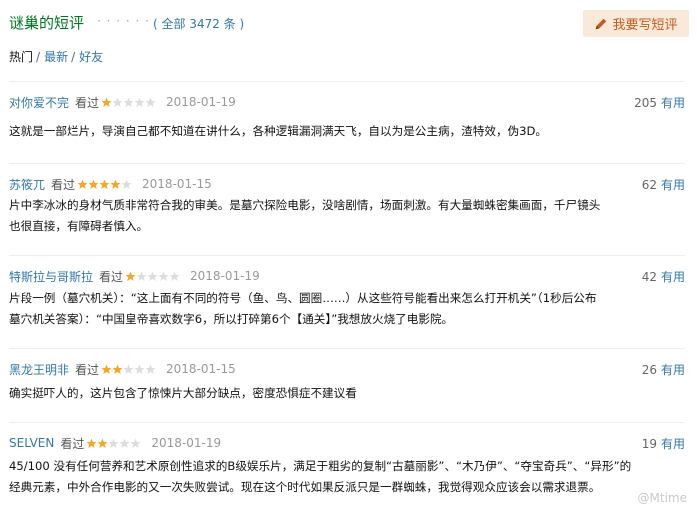 The width and height of the screenshot is (697, 509). I want to click on all-comments-link: ( 全部 3472 条 ), so click(198, 23).